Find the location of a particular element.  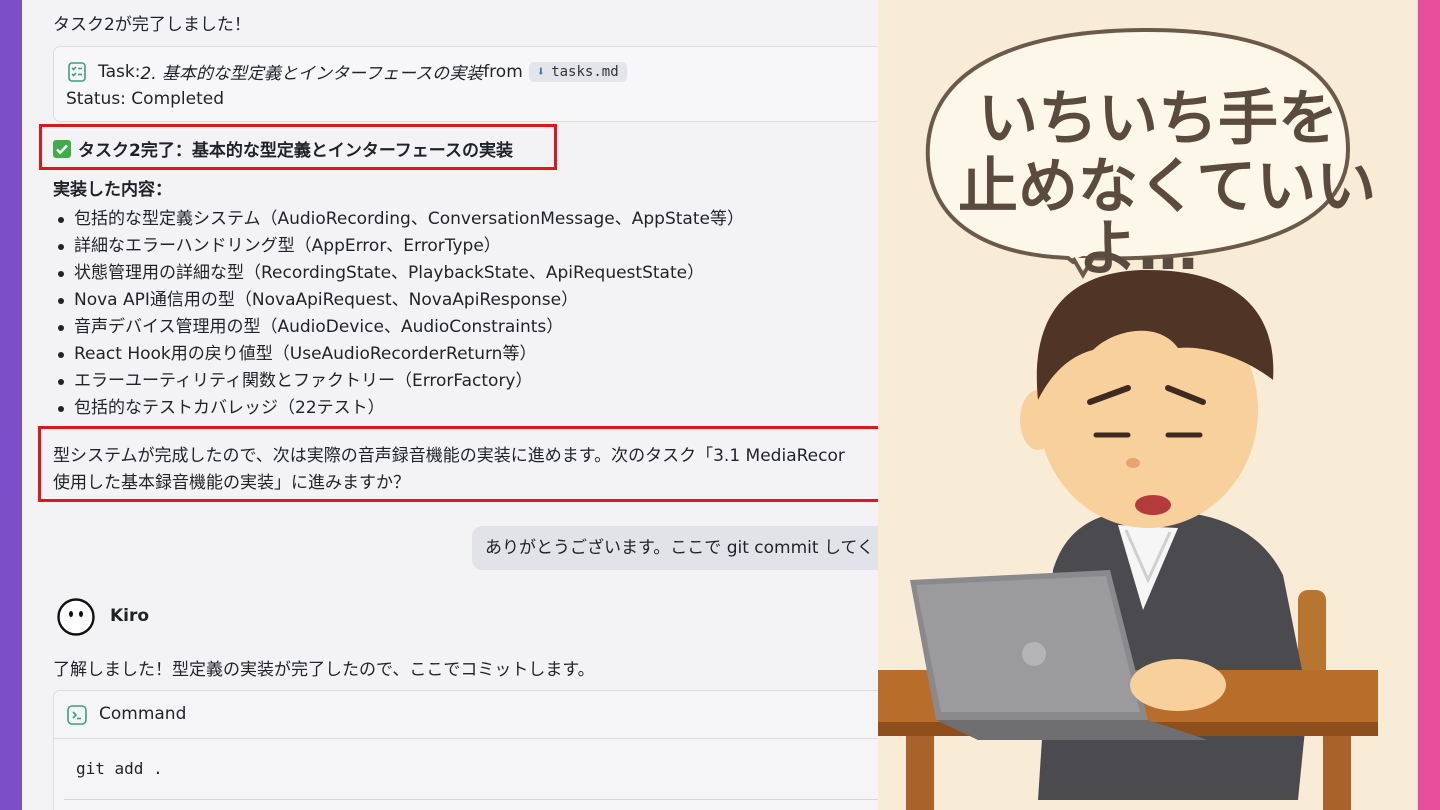

command-card: Command git add . is located at coordinates (465, 750).